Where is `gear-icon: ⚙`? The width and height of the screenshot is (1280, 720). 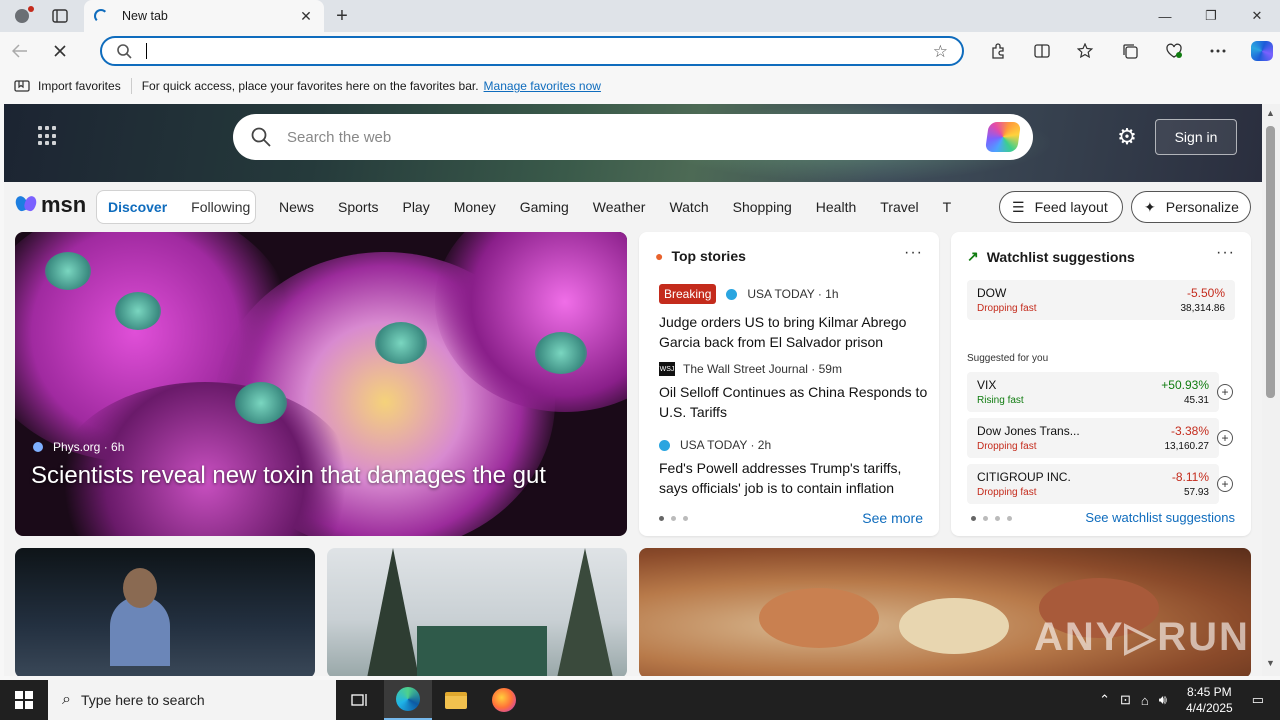
gear-icon: ⚙ is located at coordinates (1127, 137).